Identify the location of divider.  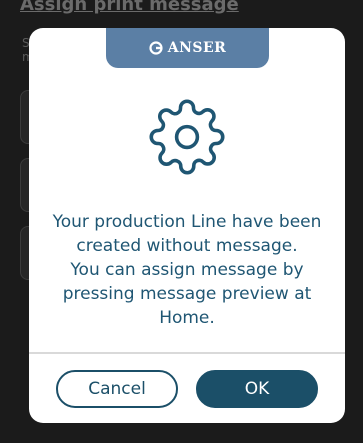
(187, 353).